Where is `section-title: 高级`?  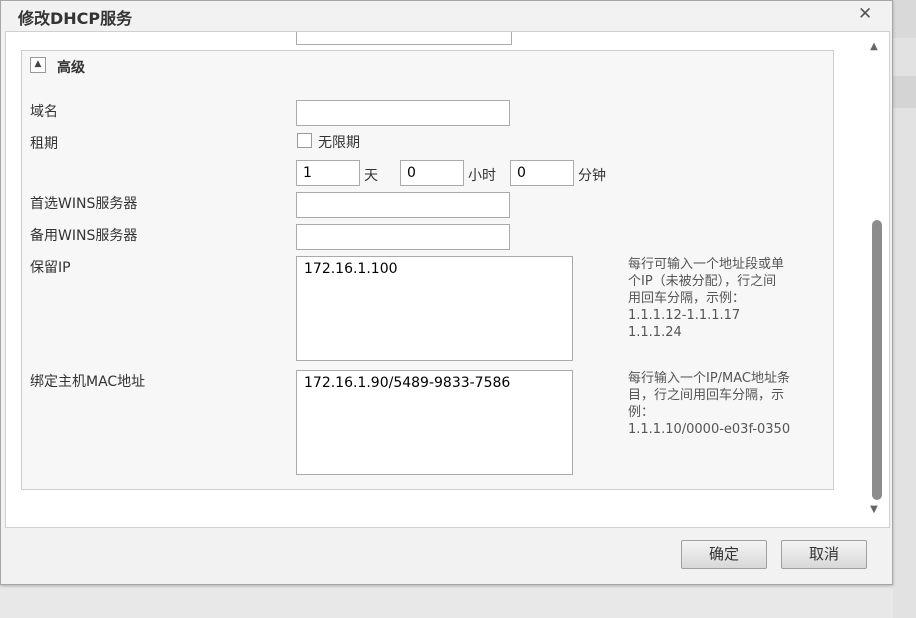 section-title: 高级 is located at coordinates (71, 68).